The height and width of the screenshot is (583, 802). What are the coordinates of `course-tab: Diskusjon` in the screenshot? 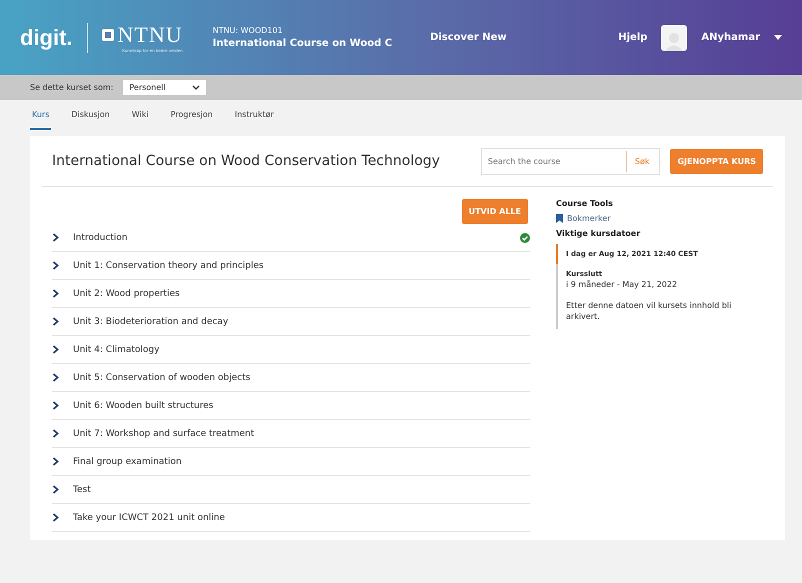 It's located at (90, 115).